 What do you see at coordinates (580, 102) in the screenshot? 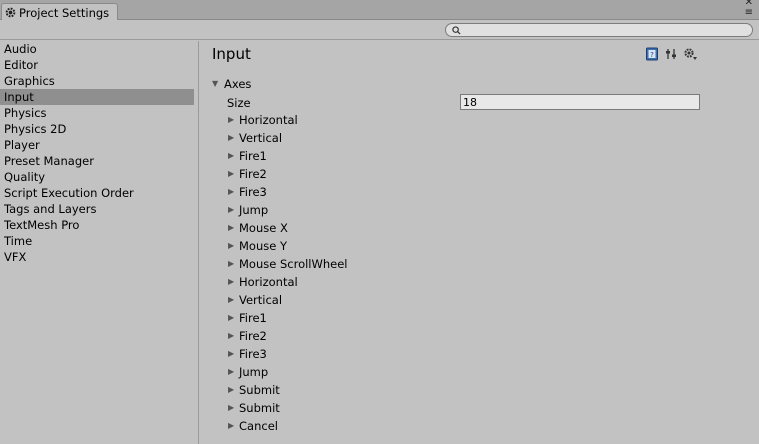
I see `size-field` at bounding box center [580, 102].